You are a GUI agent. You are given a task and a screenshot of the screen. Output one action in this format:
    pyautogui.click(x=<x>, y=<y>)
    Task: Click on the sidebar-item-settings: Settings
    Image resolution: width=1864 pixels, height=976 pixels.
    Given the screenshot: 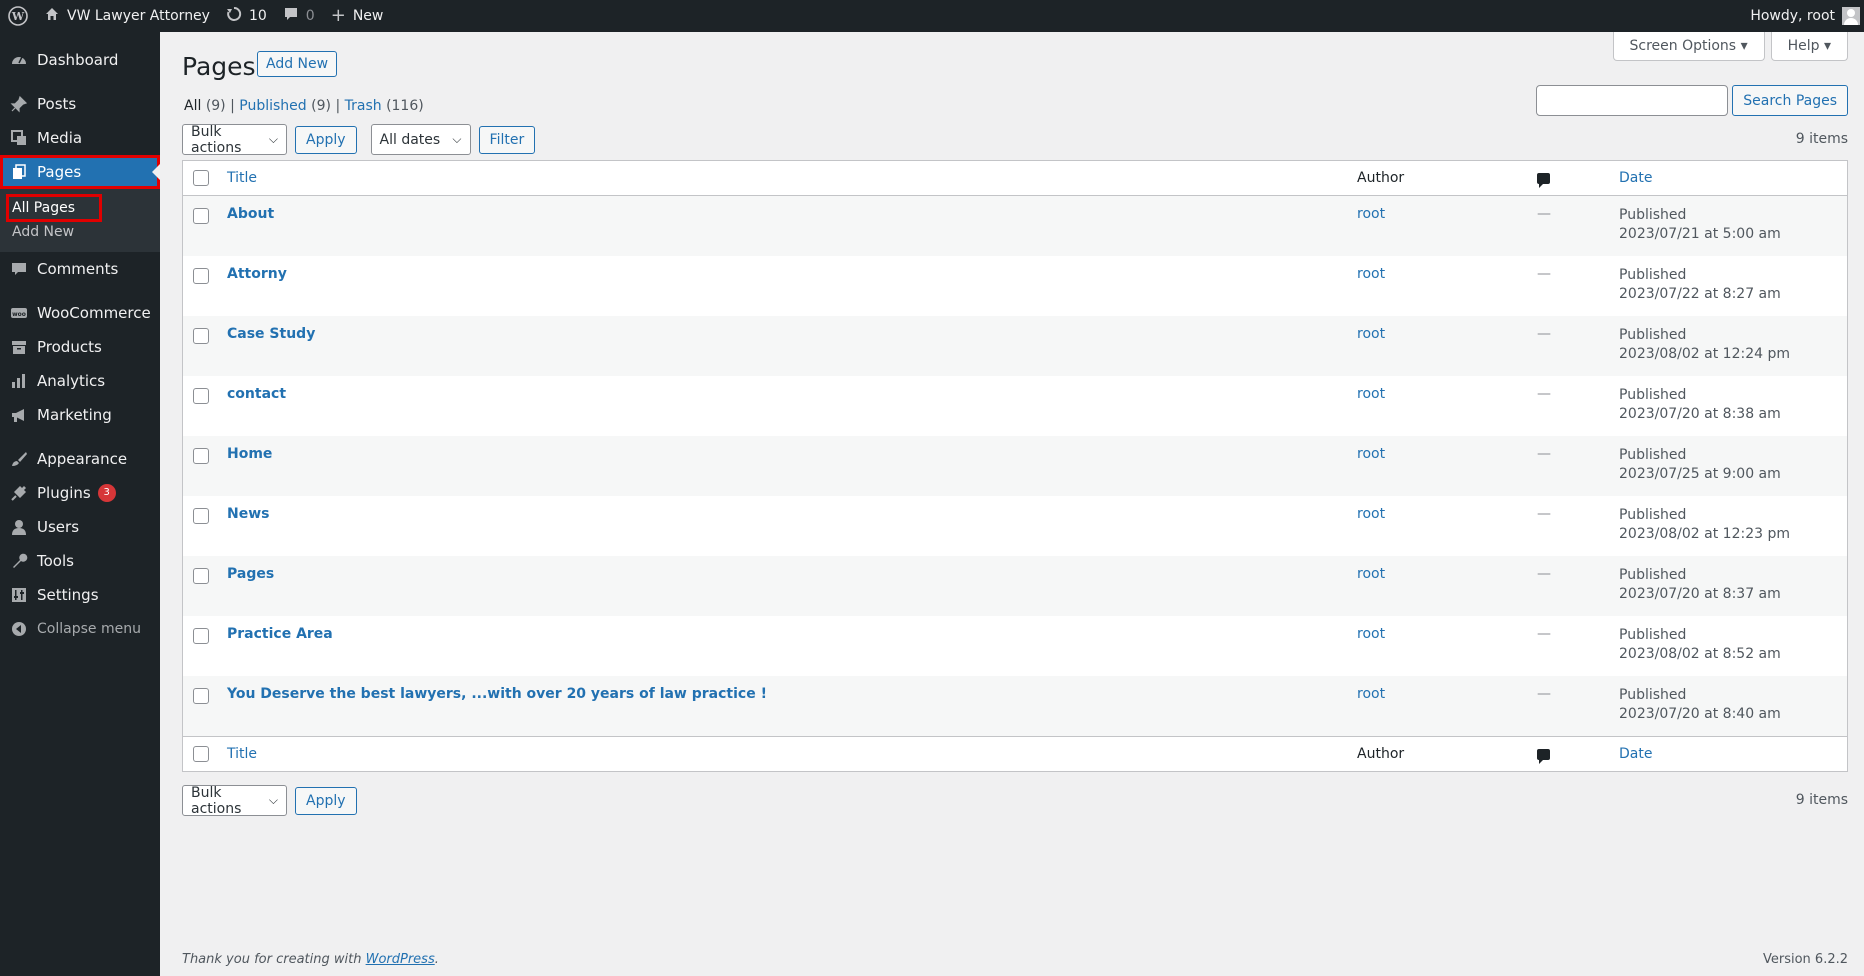 What is the action you would take?
    pyautogui.click(x=80, y=595)
    